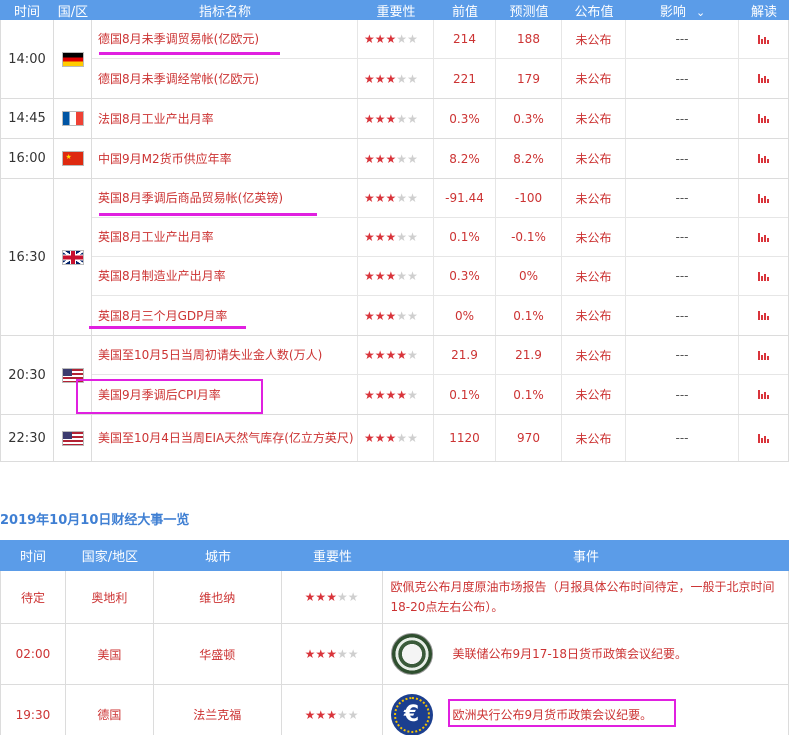 The width and height of the screenshot is (789, 735). What do you see at coordinates (332, 557) in the screenshot?
I see `header-importance: 重要性` at bounding box center [332, 557].